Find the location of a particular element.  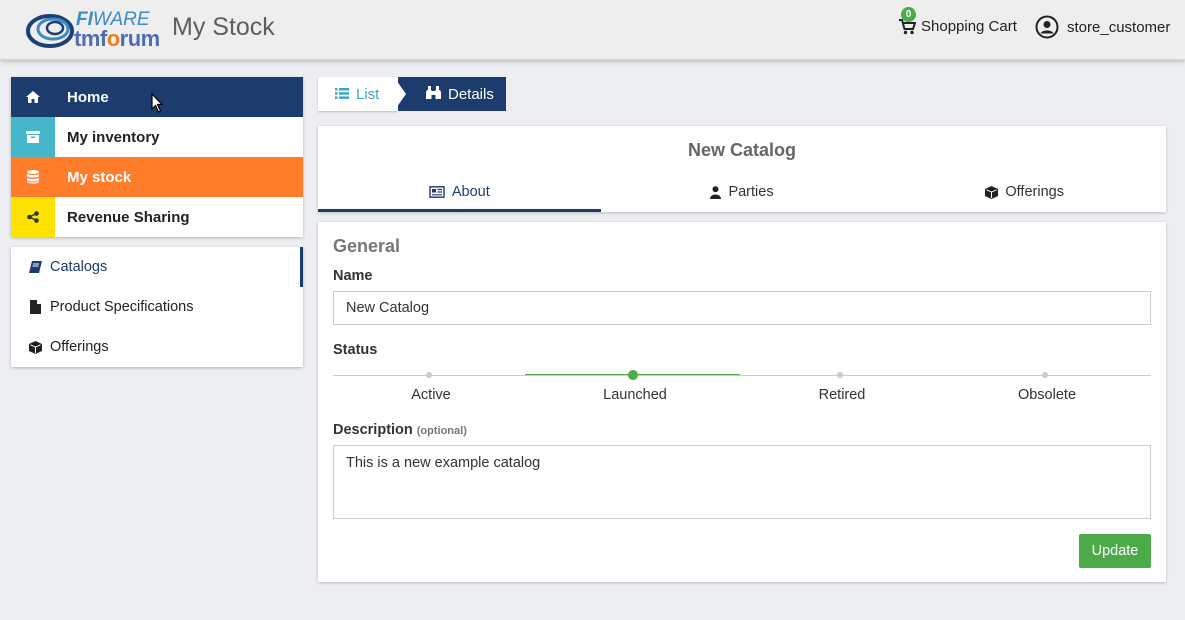

section-title: General is located at coordinates (367, 246).